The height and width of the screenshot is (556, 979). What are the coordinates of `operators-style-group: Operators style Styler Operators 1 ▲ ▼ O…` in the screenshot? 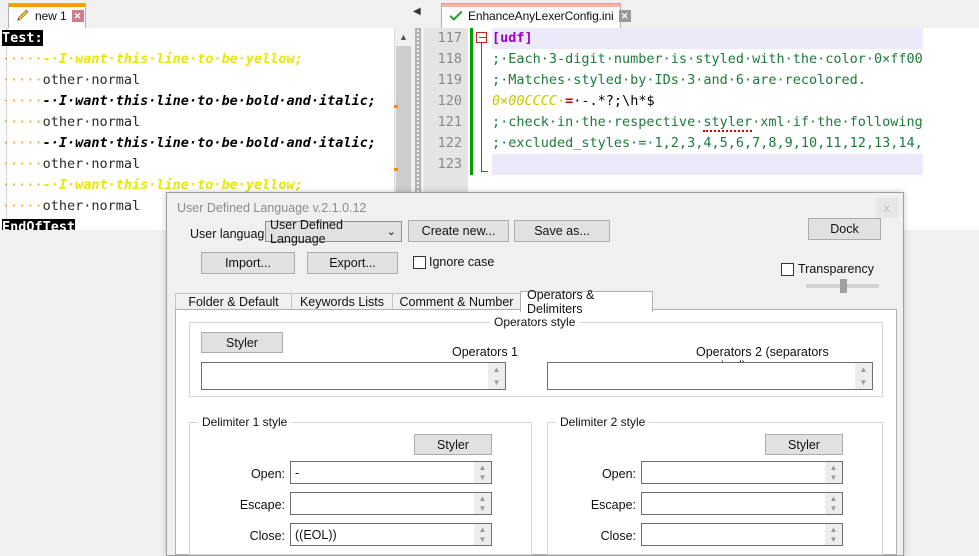 It's located at (536, 356).